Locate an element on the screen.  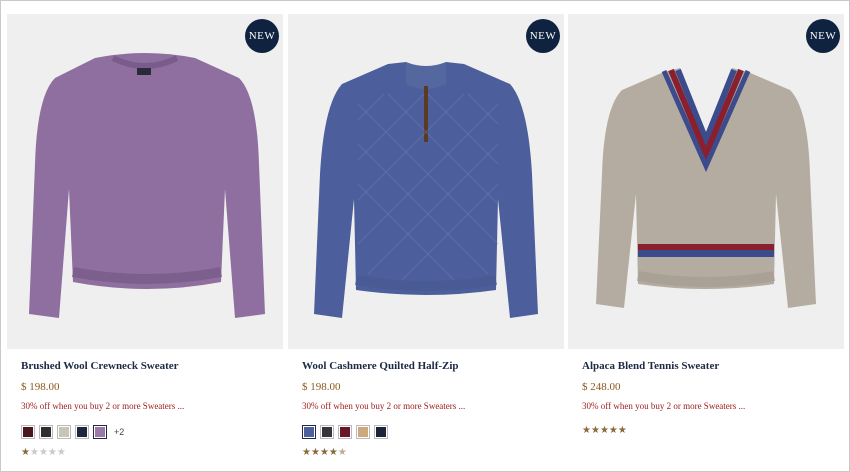
product-price: $ 248.00 is located at coordinates (601, 387).